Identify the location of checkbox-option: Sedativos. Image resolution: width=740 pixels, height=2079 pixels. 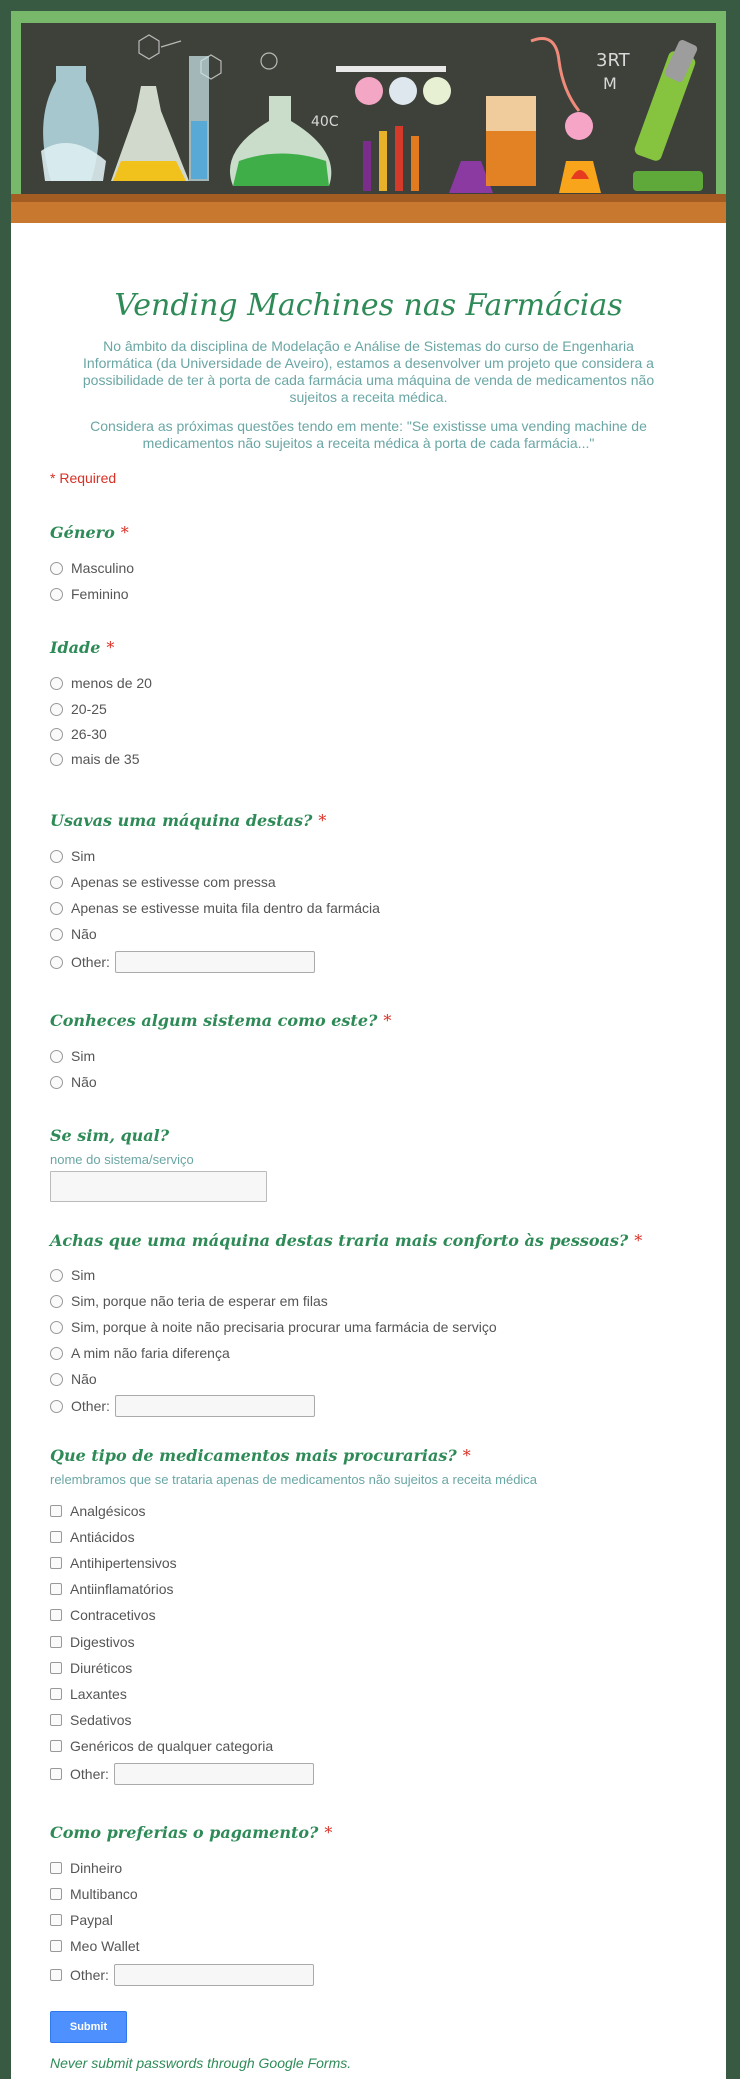
(90, 1720).